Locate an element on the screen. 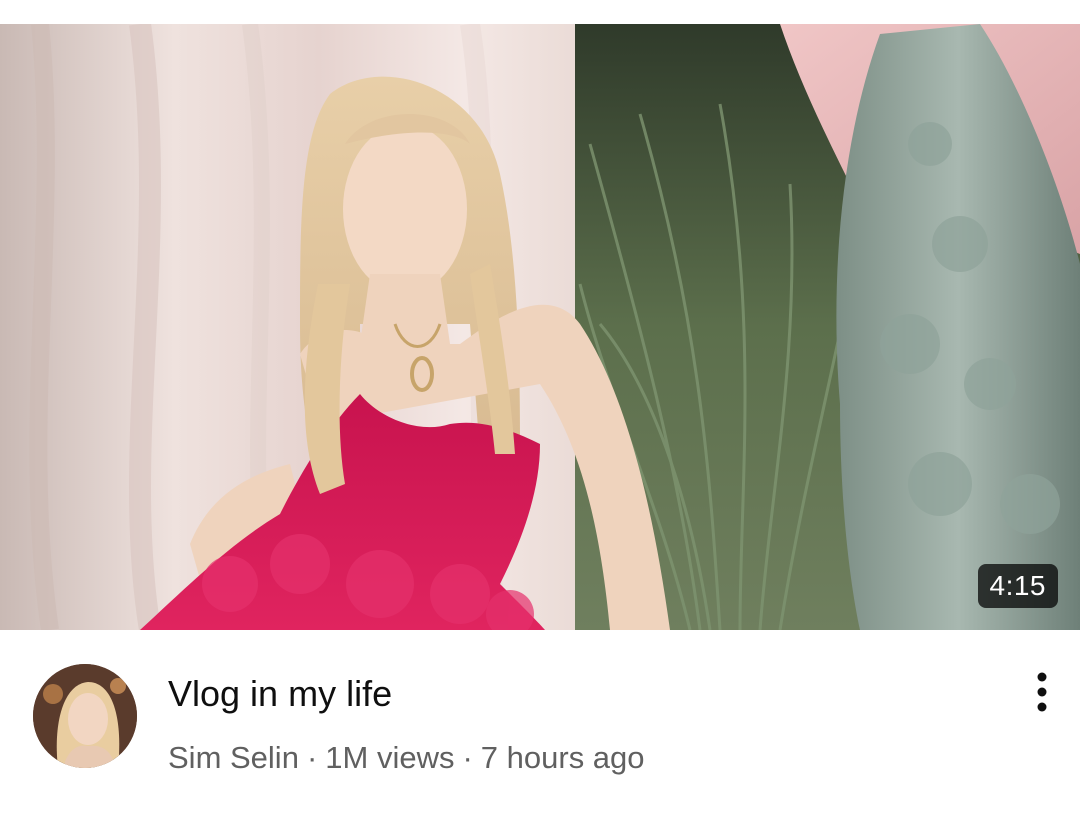 The width and height of the screenshot is (1080, 826). more-options-button is located at coordinates (1042, 692).